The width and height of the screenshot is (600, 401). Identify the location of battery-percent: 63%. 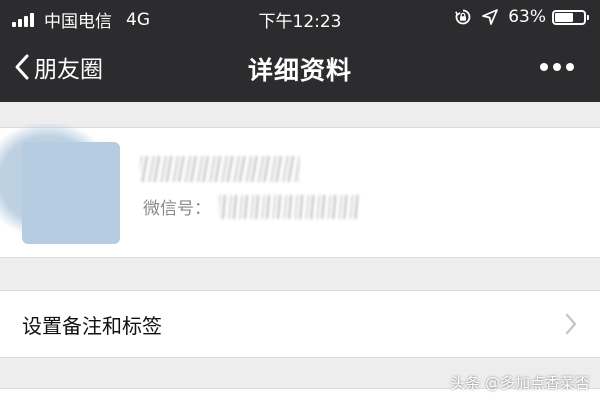
(527, 17).